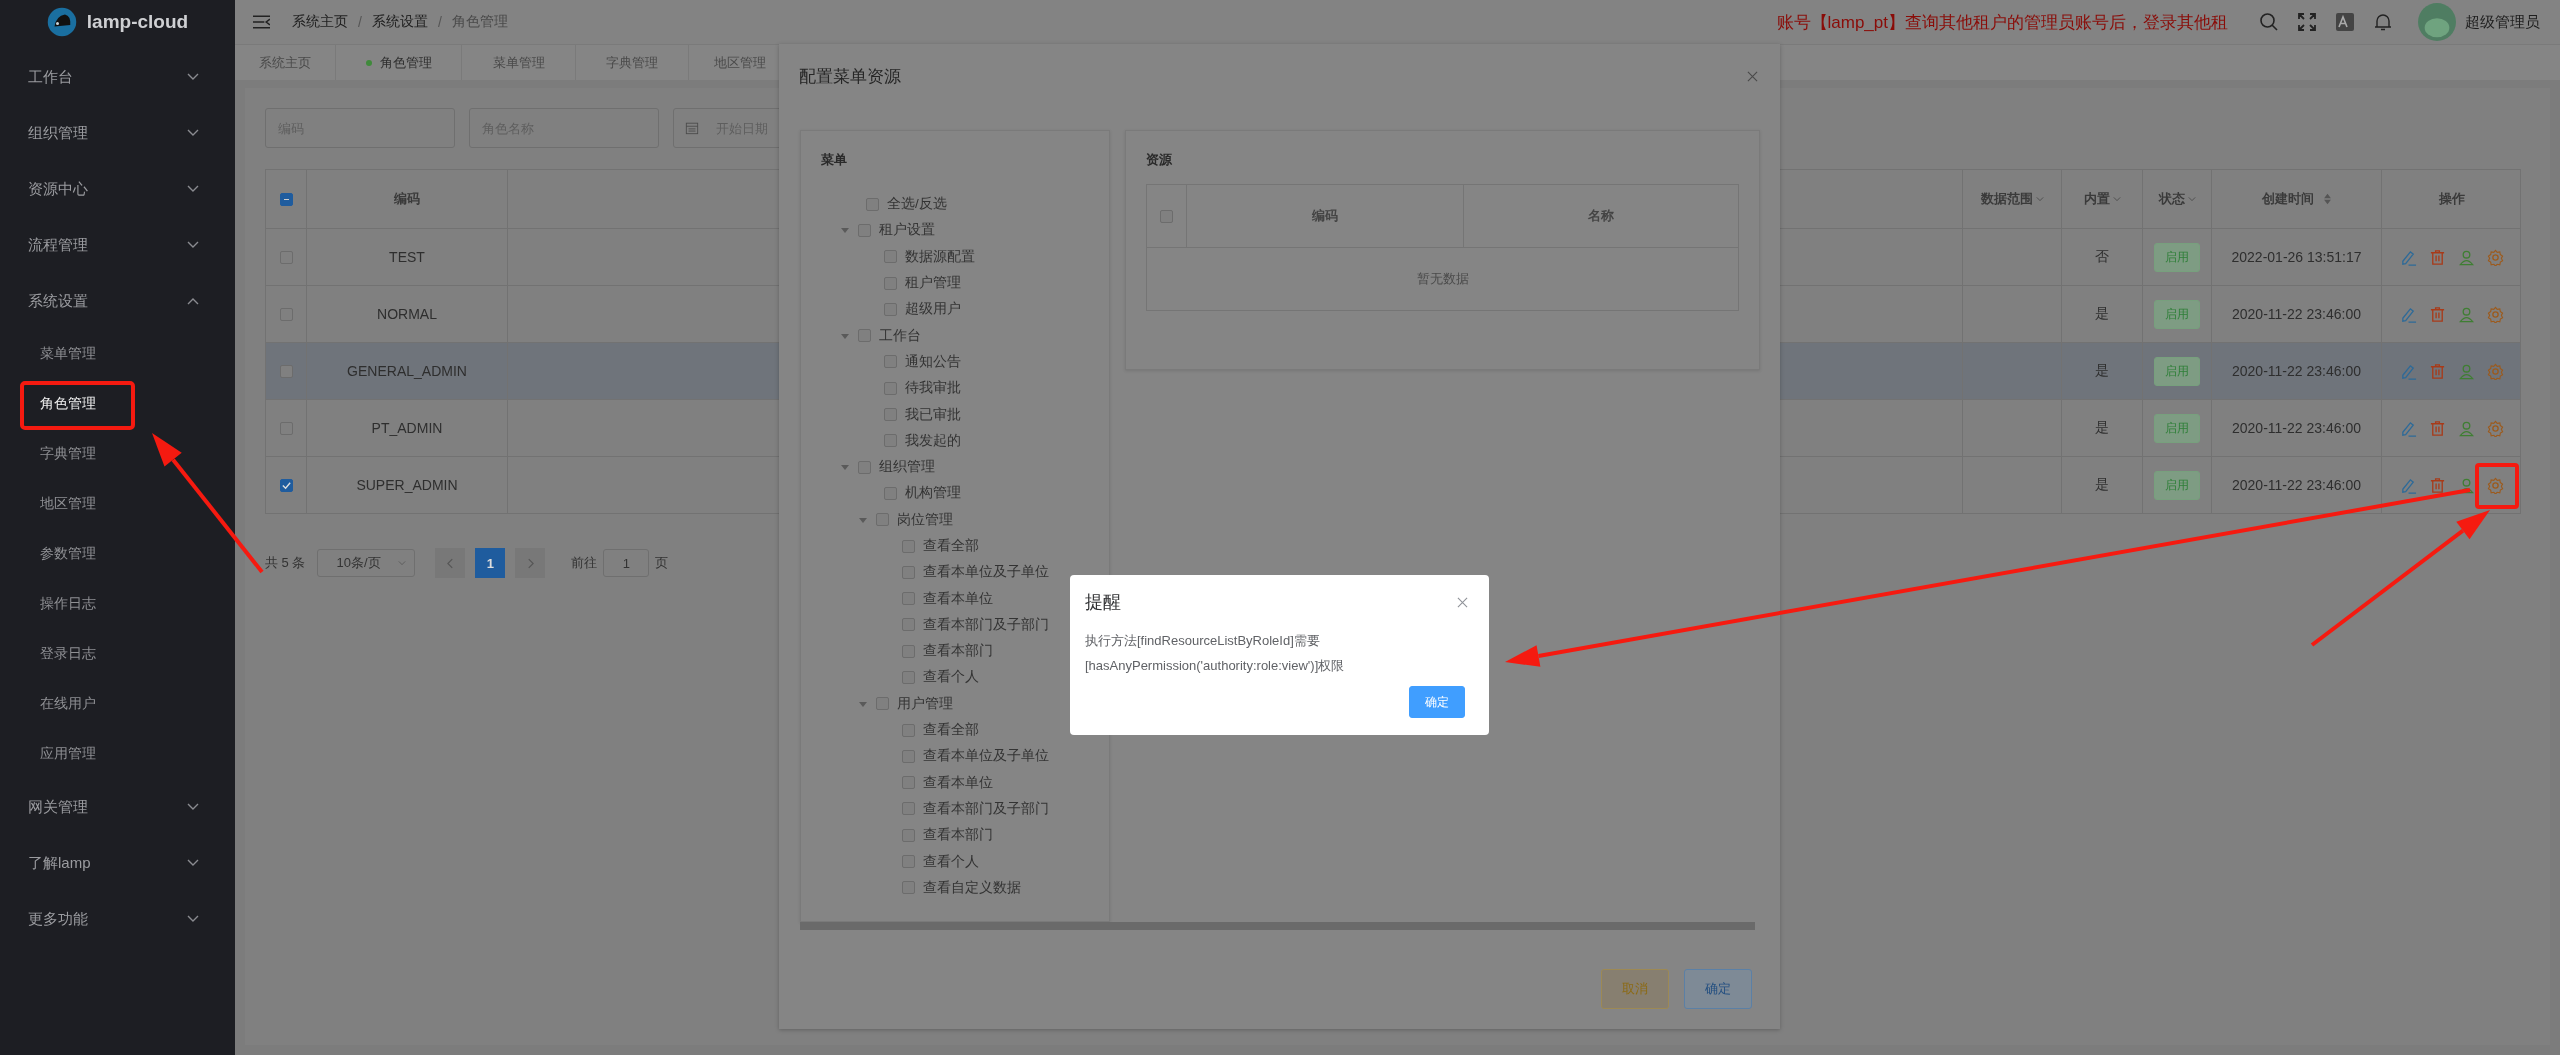  Describe the element at coordinates (285, 563) in the screenshot. I see `total-count: 共 5 条` at that location.